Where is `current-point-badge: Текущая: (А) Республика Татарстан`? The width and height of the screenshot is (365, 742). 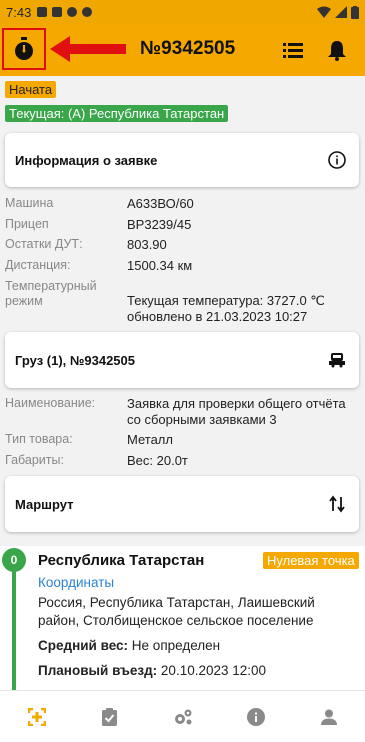 current-point-badge: Текущая: (А) Республика Татарстан is located at coordinates (117, 113).